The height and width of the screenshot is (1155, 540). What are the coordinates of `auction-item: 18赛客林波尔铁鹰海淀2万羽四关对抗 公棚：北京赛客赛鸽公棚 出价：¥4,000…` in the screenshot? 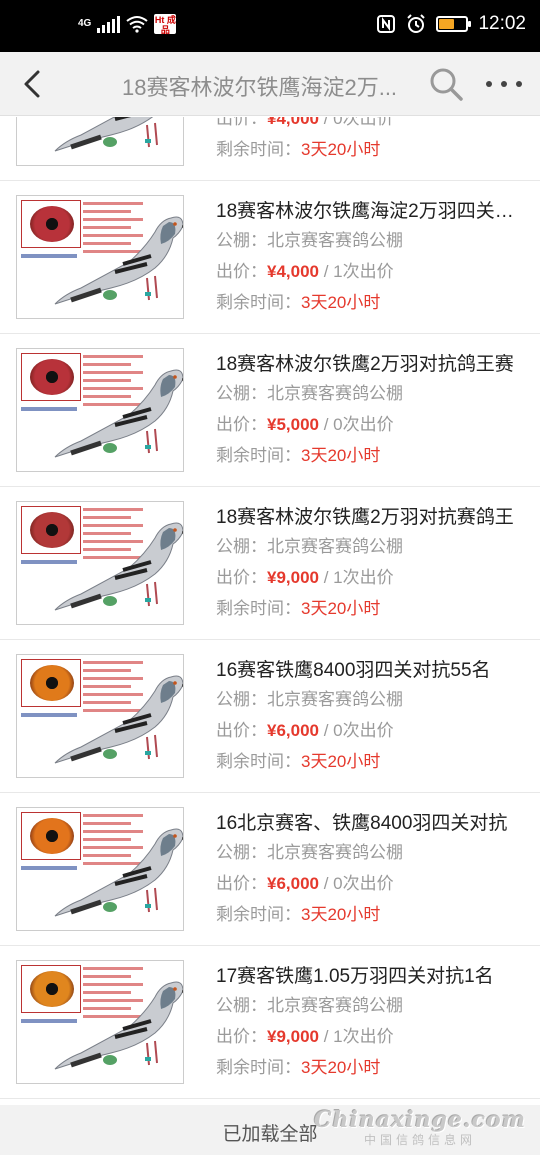 It's located at (270, 257).